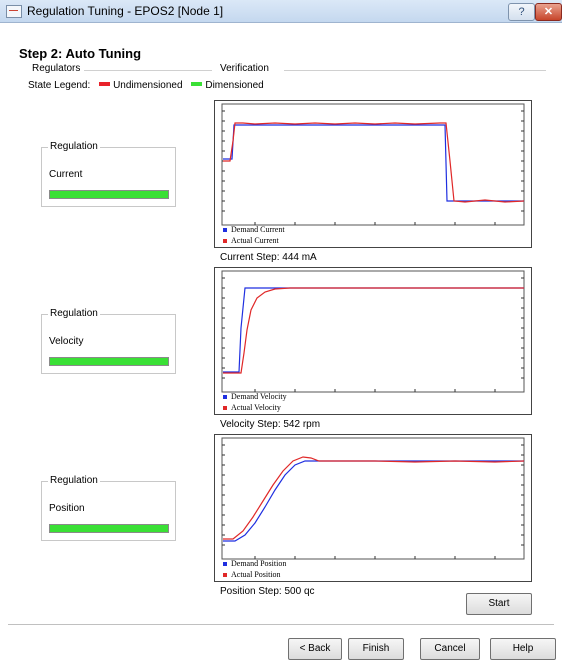 This screenshot has width=562, height=668. I want to click on velocity-progress-bar, so click(109, 361).